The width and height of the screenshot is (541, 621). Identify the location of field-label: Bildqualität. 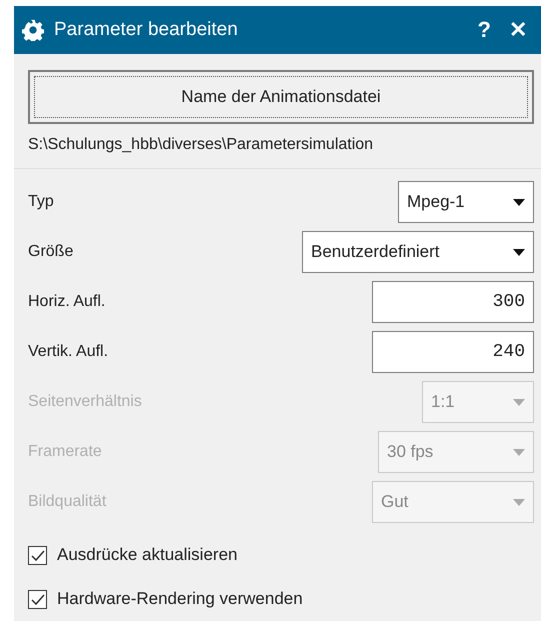
(67, 502).